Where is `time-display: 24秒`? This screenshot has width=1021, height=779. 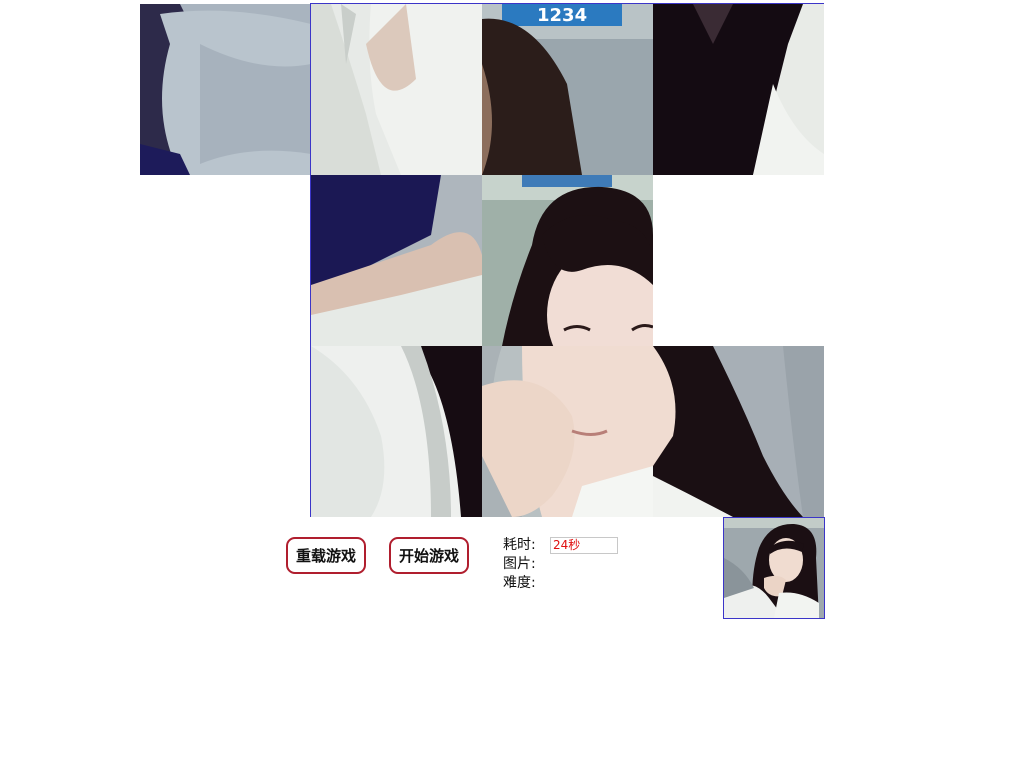
time-display: 24秒 is located at coordinates (584, 545).